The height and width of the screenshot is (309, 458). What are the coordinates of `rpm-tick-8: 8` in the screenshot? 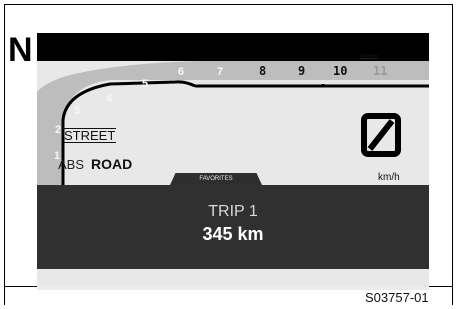 It's located at (263, 71).